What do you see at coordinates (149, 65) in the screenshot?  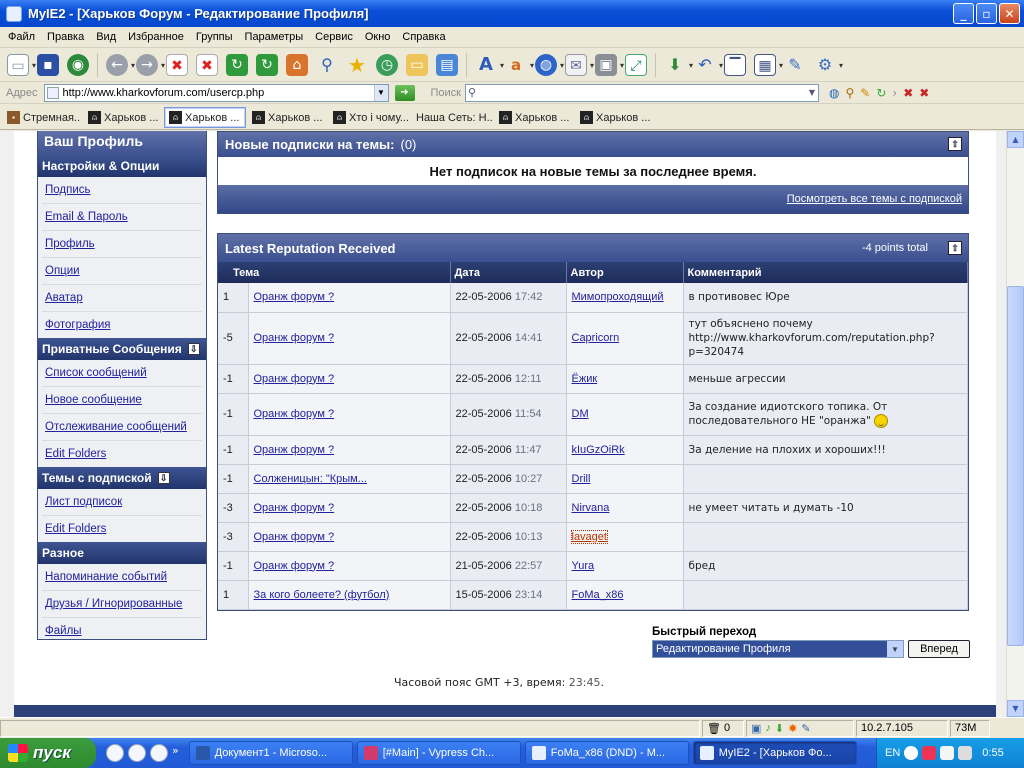 I see `forward-icon: →` at bounding box center [149, 65].